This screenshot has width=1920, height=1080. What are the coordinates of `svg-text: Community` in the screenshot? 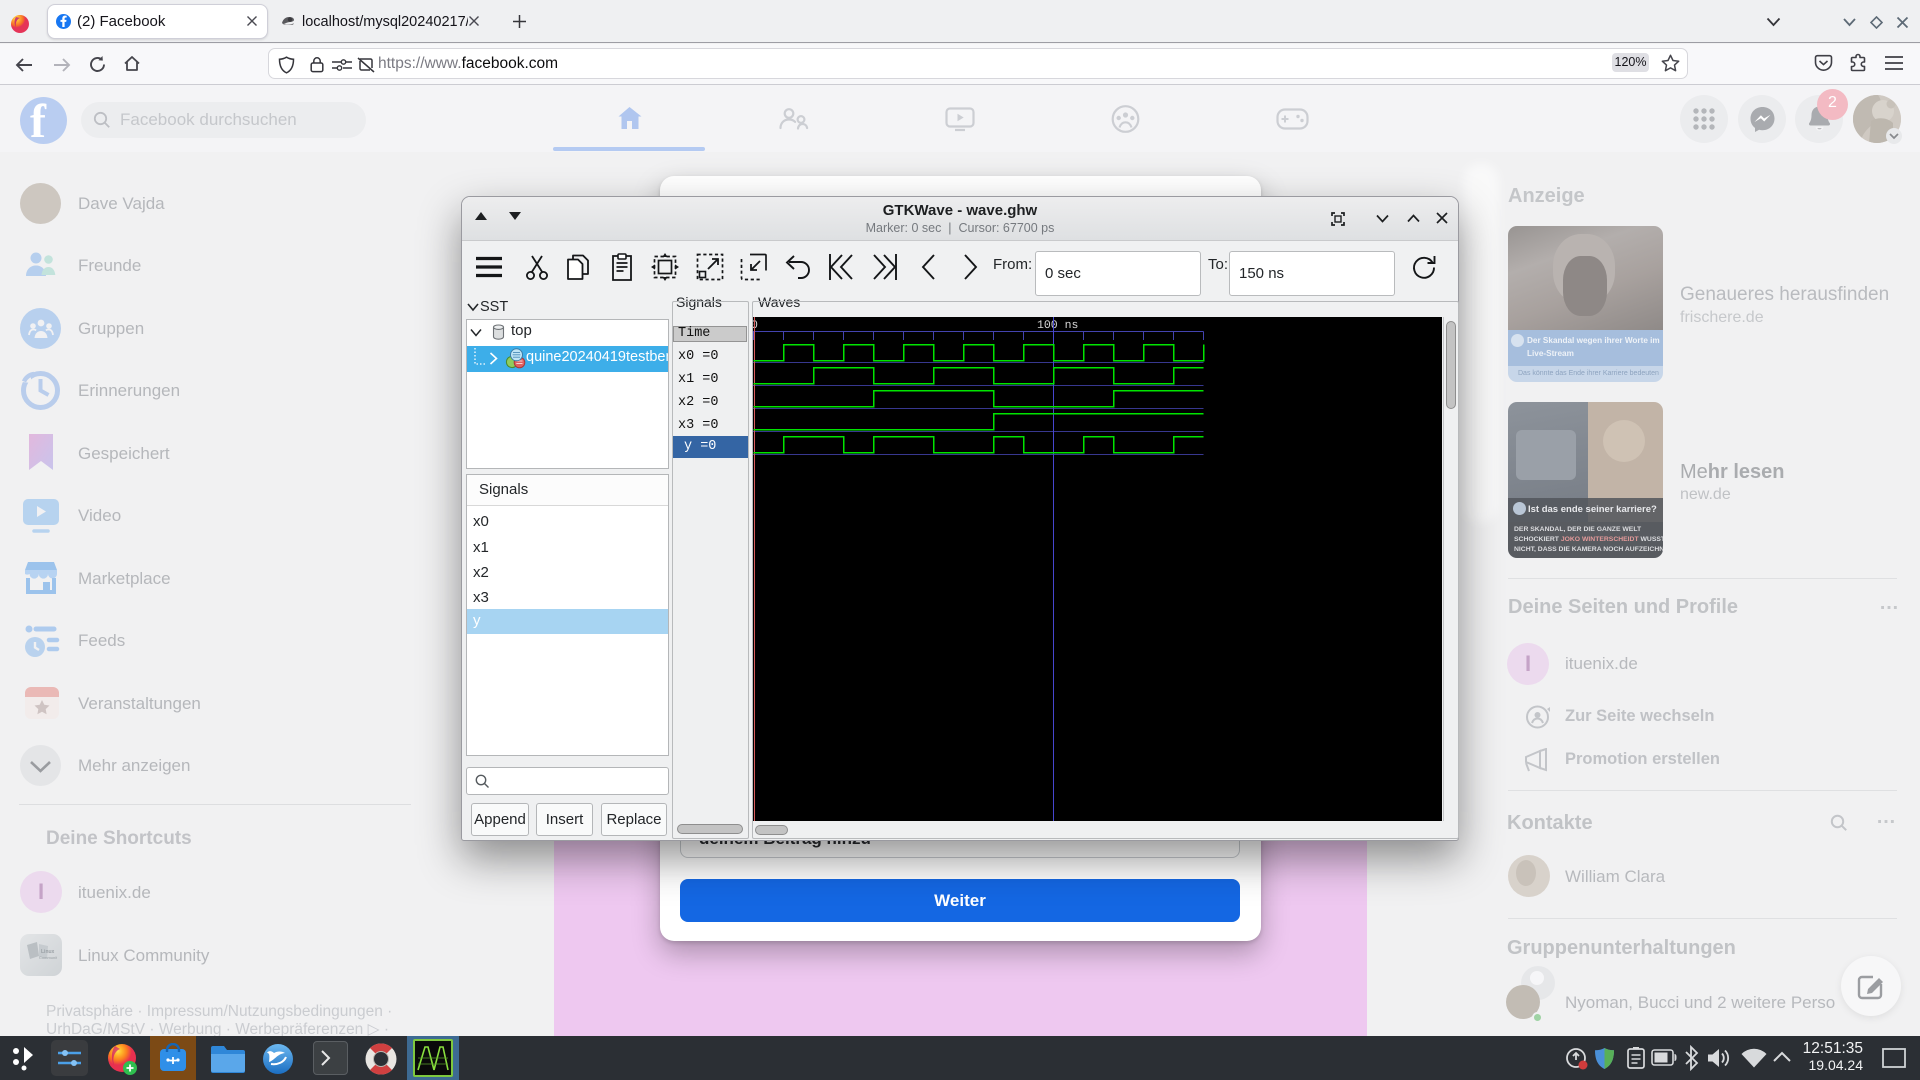 It's located at (48, 957).